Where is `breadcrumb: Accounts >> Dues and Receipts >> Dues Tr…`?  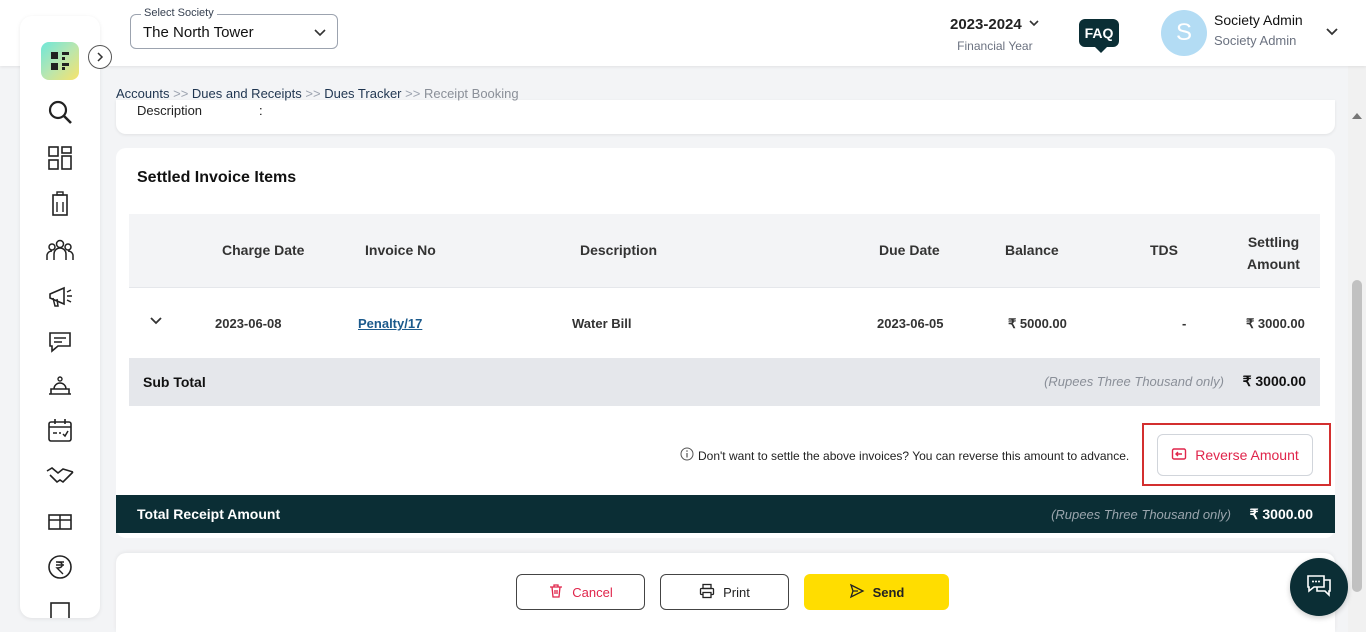 breadcrumb: Accounts >> Dues and Receipts >> Dues Tr… is located at coordinates (317, 93).